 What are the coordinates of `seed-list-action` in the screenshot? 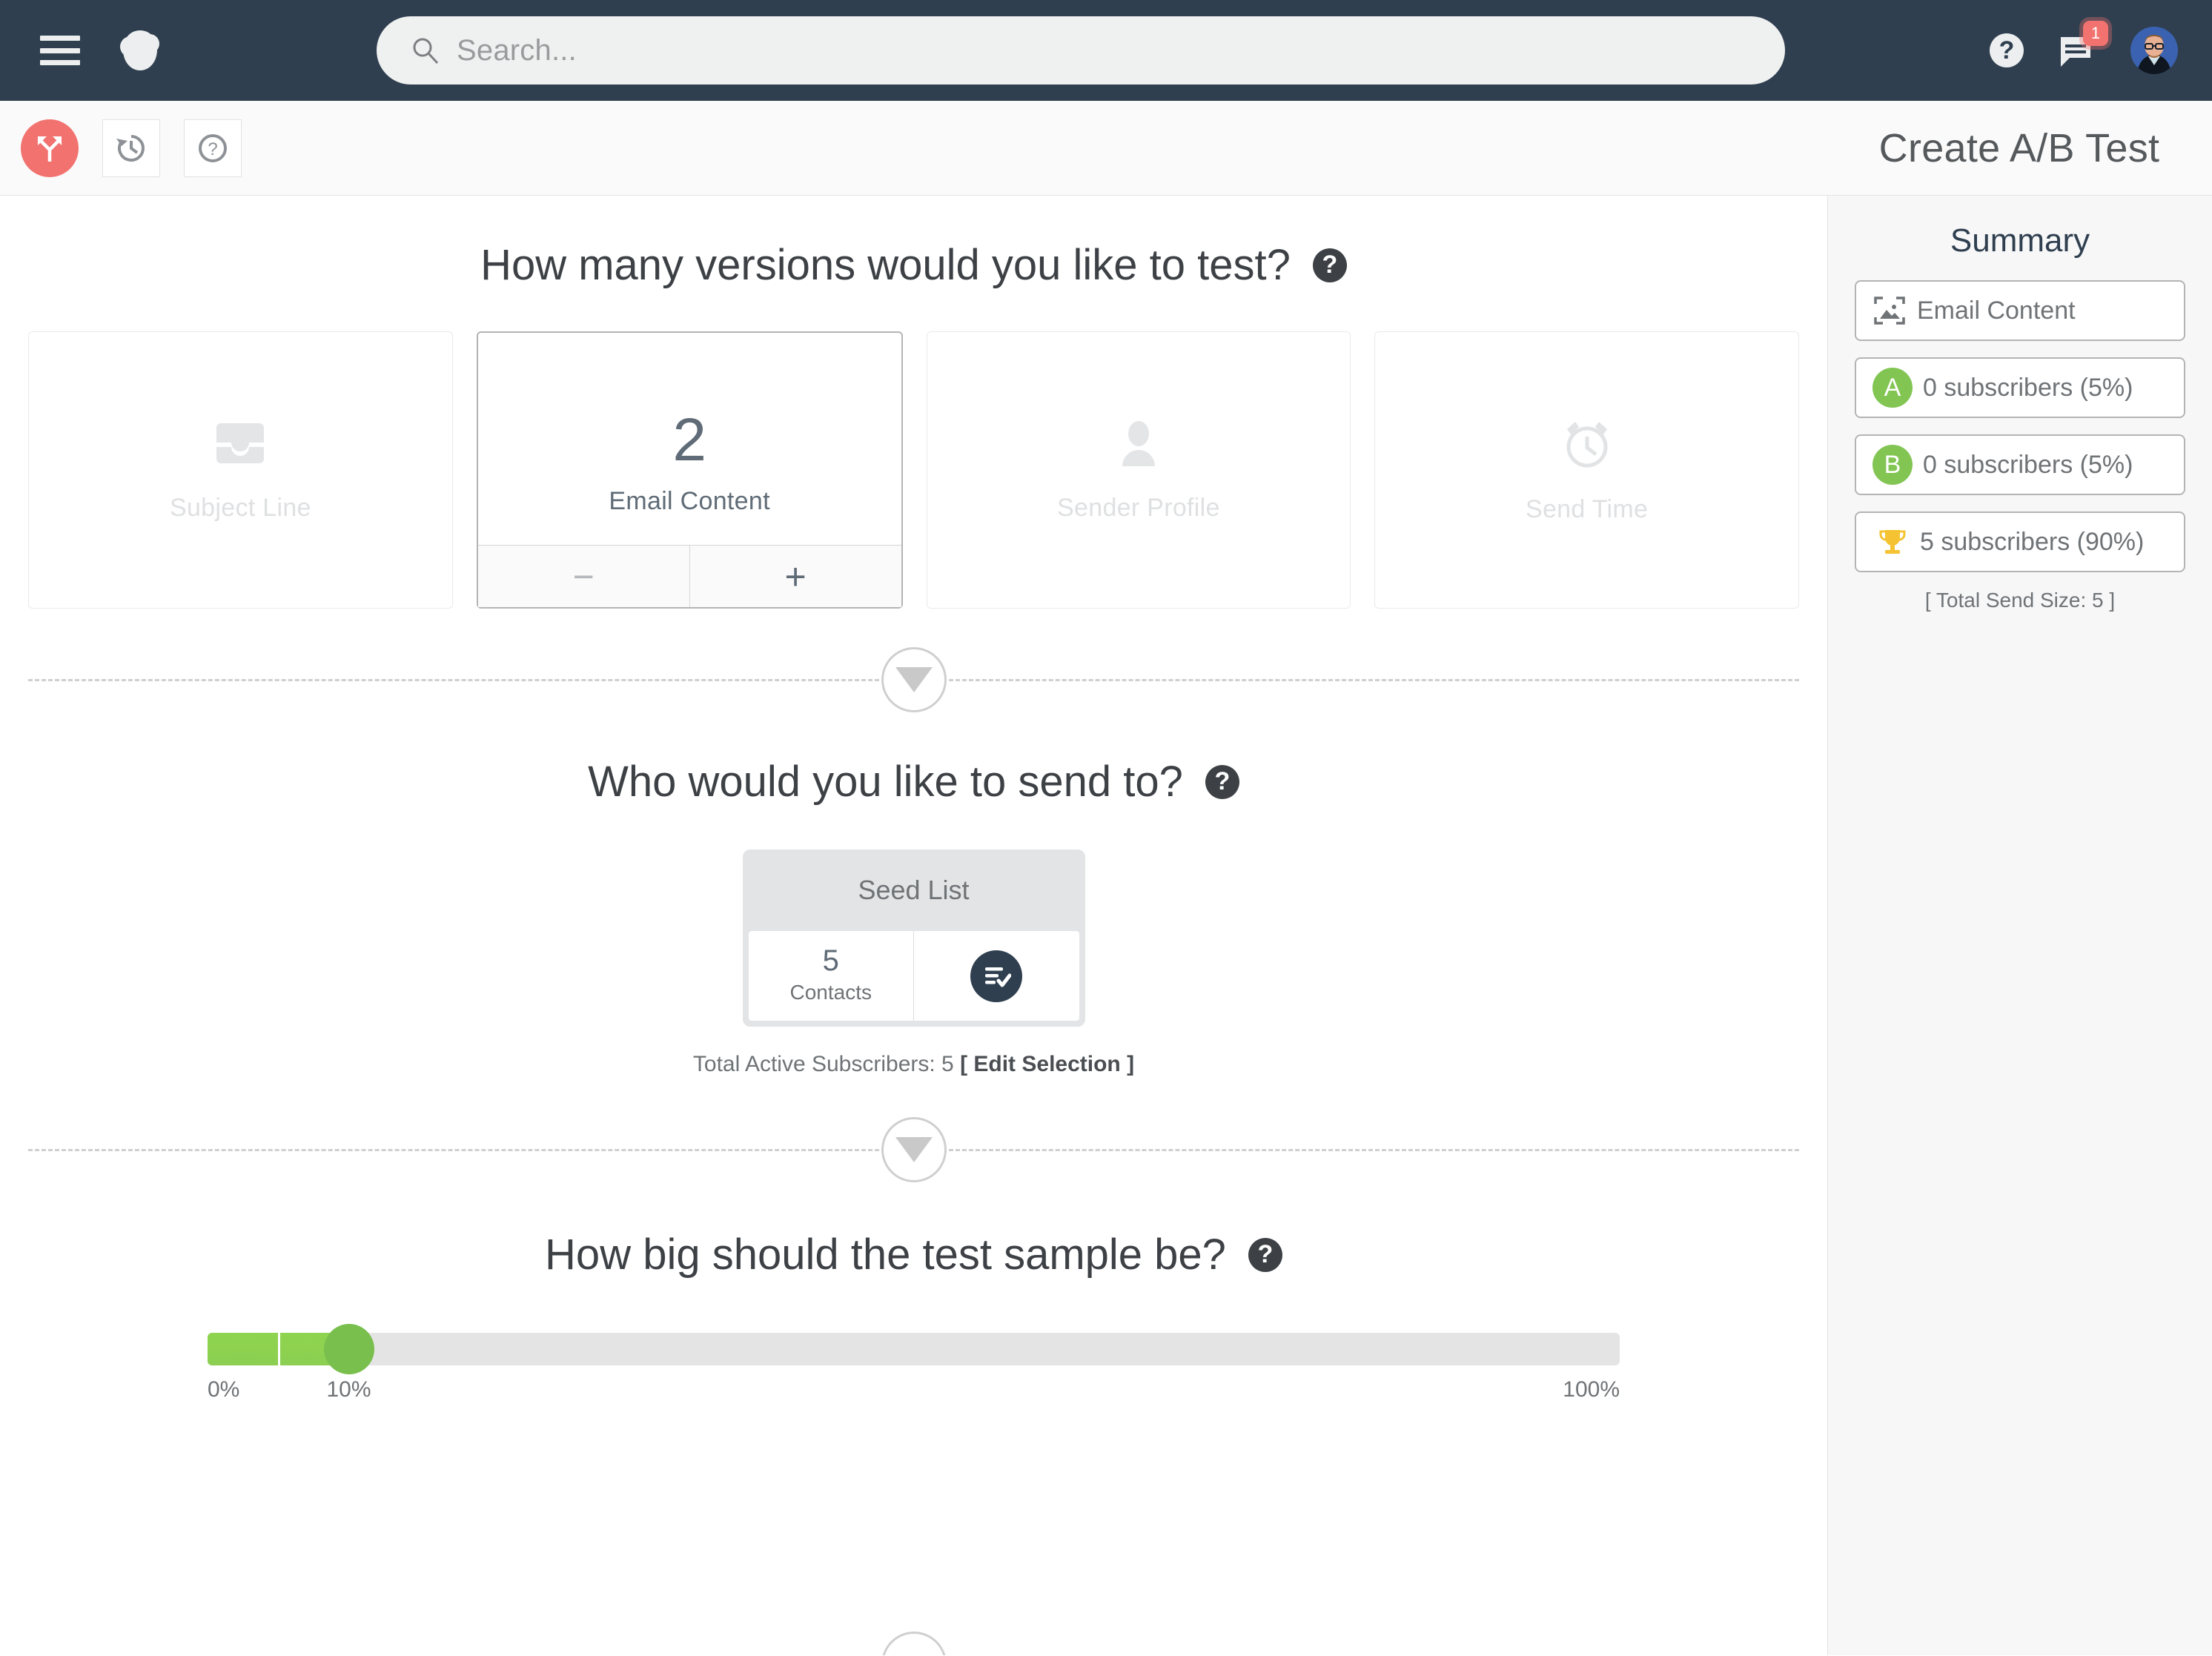 It's located at (996, 976).